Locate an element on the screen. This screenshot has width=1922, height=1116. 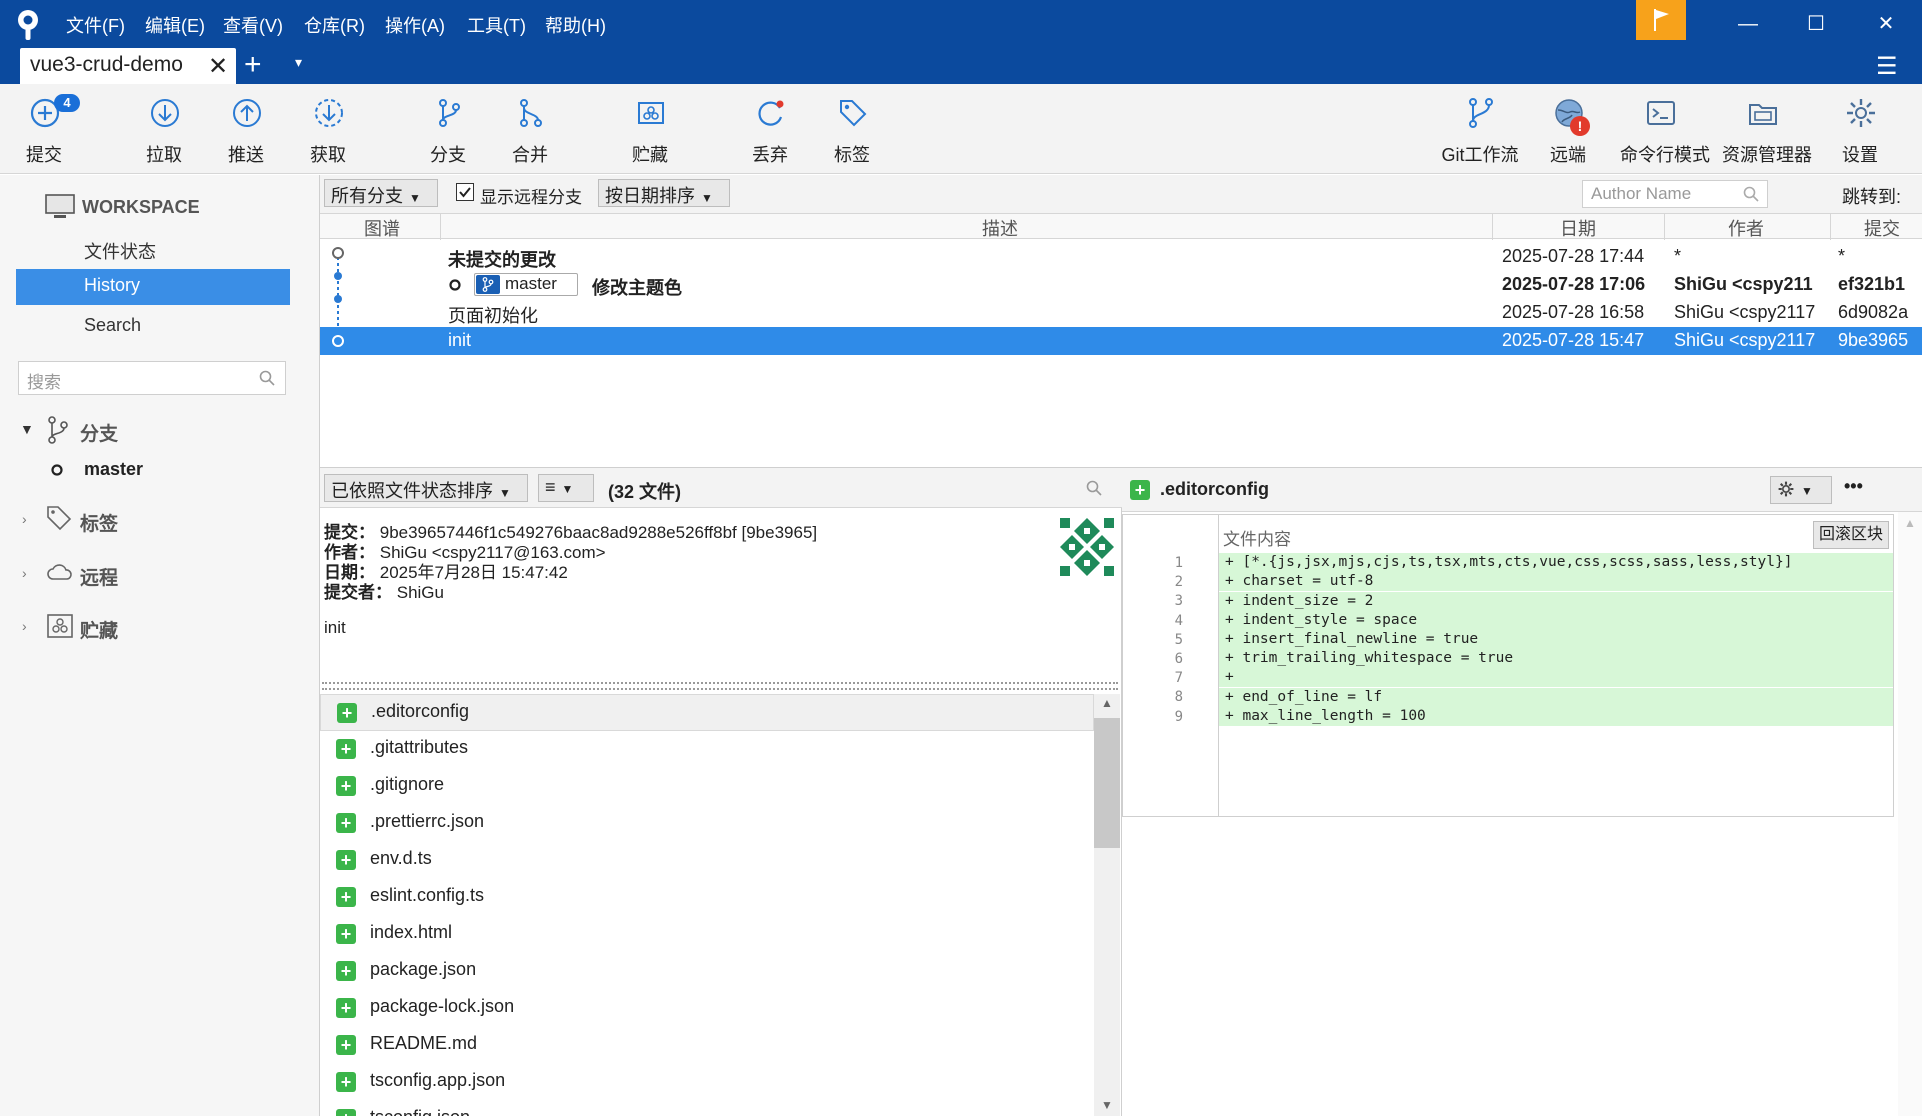
explorer-button: 资源管理器 is located at coordinates (1767, 129).